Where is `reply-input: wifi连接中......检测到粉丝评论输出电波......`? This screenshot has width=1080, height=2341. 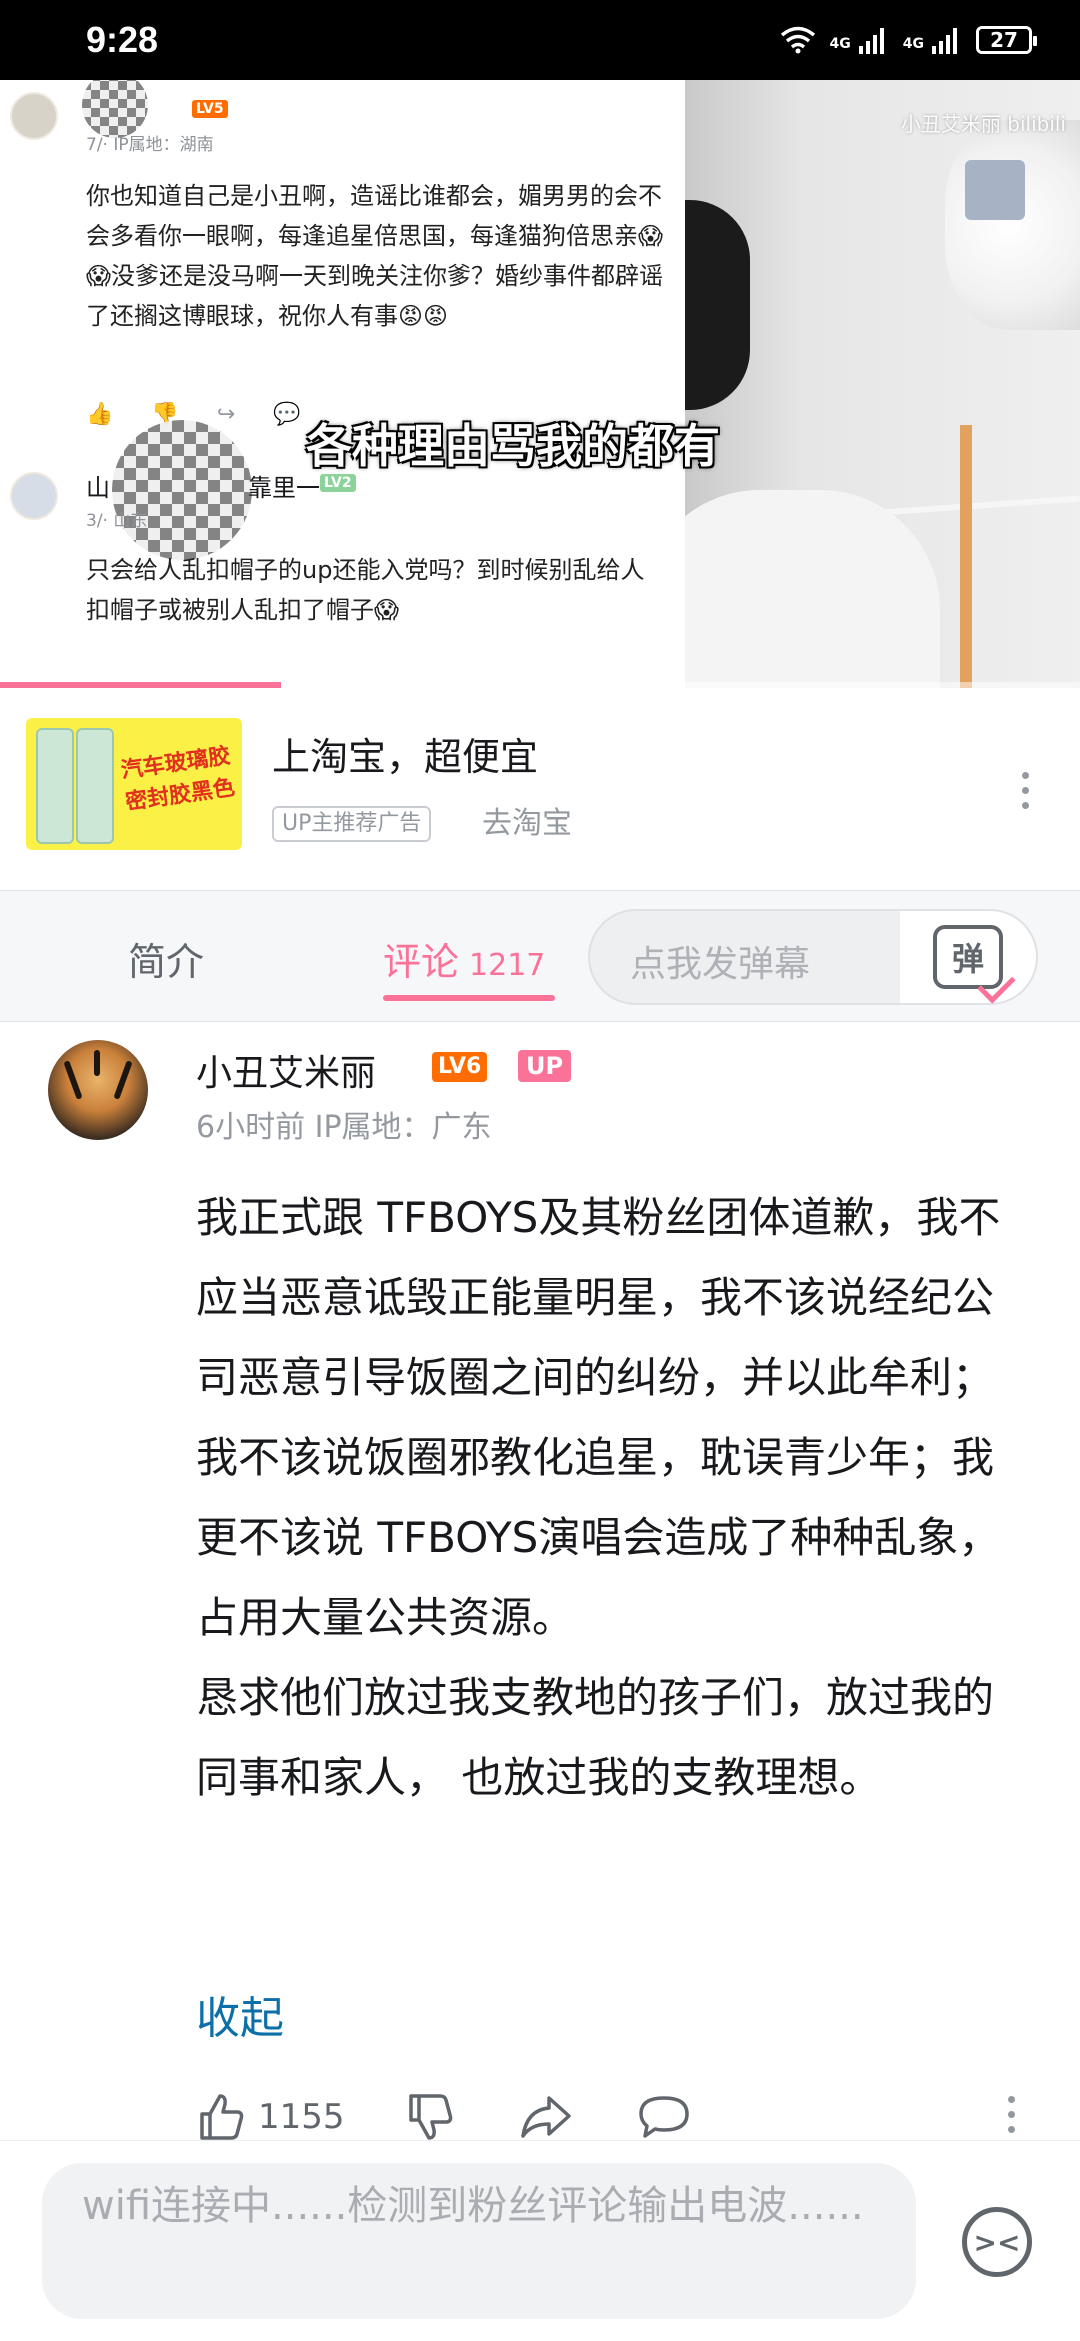 reply-input: wifi连接中......检测到粉丝评论输出电波...... is located at coordinates (479, 2241).